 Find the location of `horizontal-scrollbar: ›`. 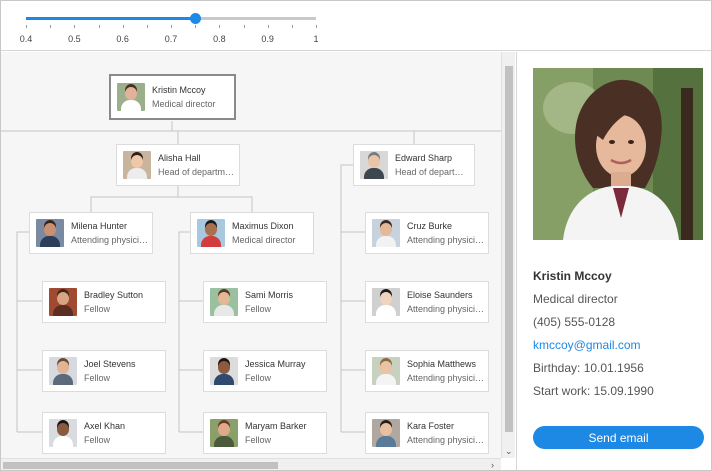

horizontal-scrollbar: › is located at coordinates (251, 464).